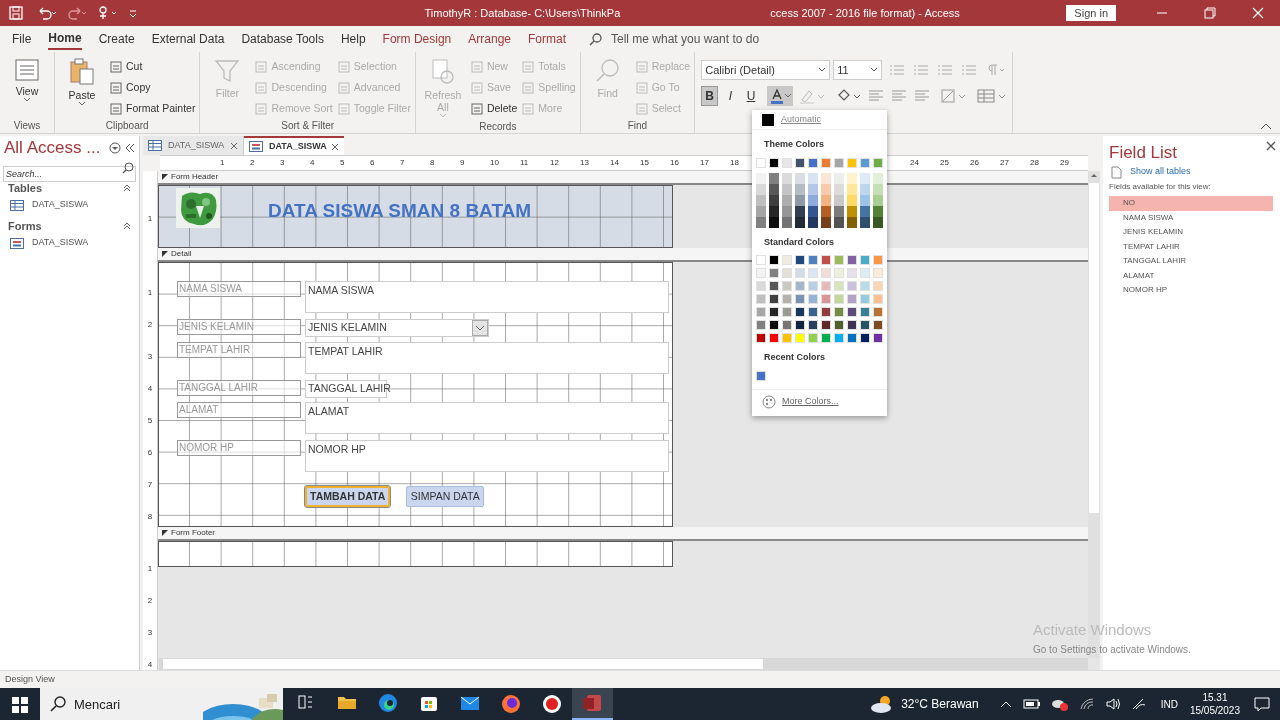  I want to click on group-header: Tables, so click(25, 188).